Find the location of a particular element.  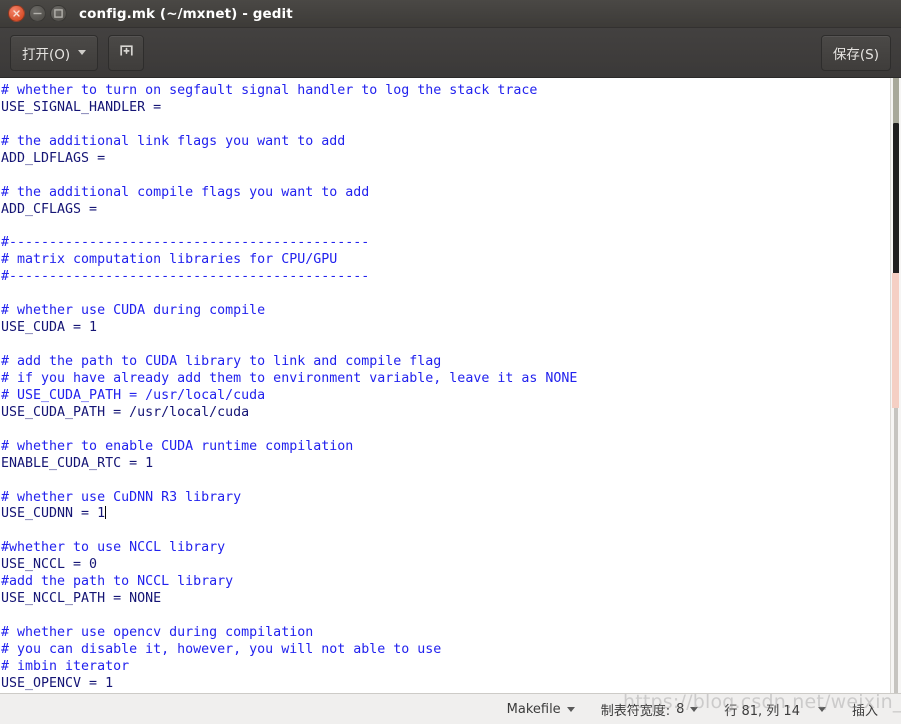

minimize-icon is located at coordinates (37, 13).